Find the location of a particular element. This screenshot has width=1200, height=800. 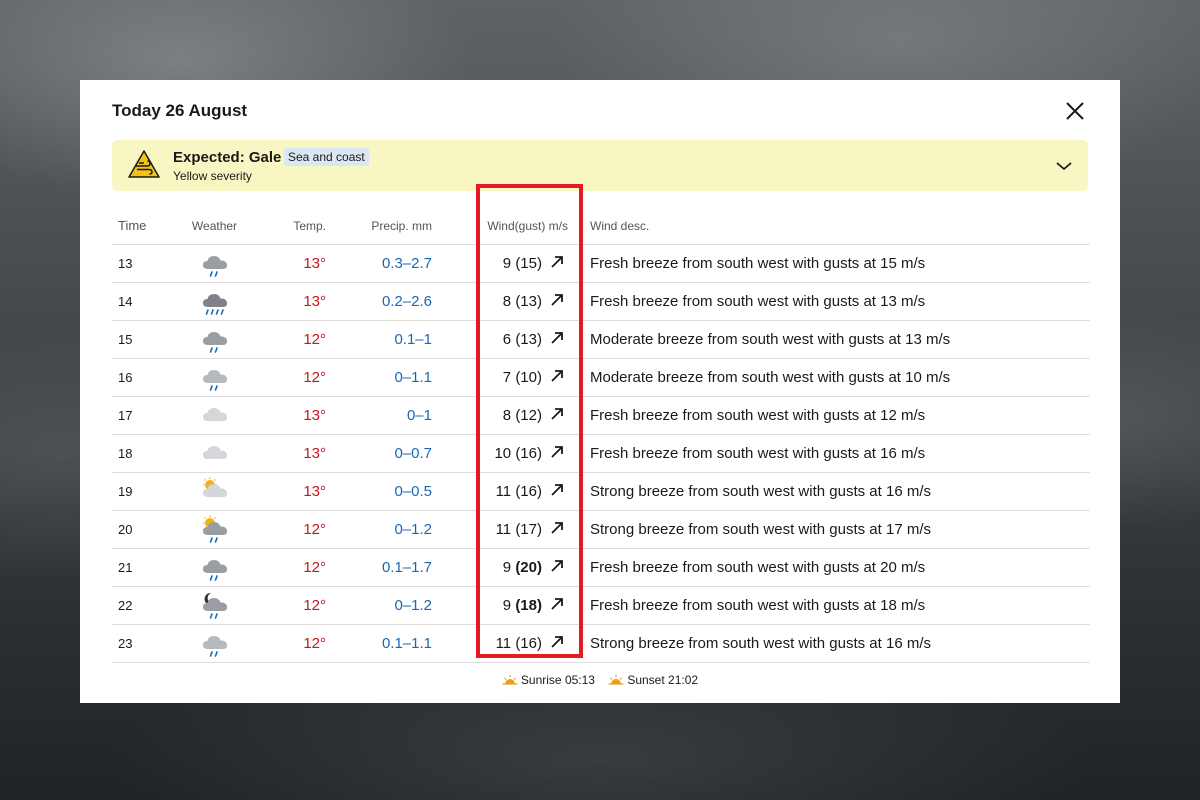

close-icon is located at coordinates (1075, 111).